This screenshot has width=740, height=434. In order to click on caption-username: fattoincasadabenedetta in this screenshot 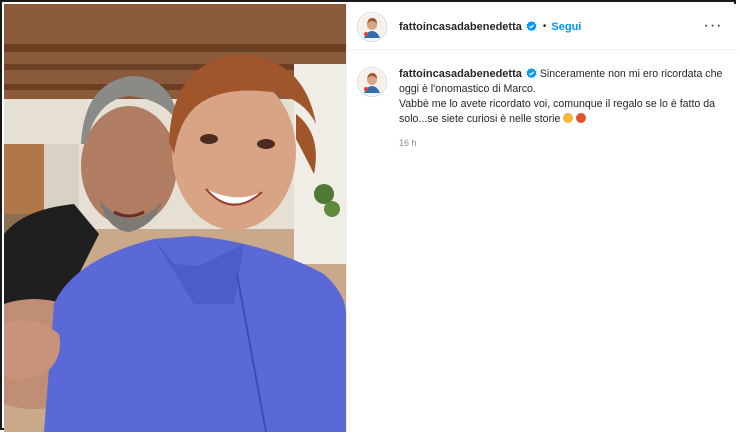, I will do `click(460, 74)`.